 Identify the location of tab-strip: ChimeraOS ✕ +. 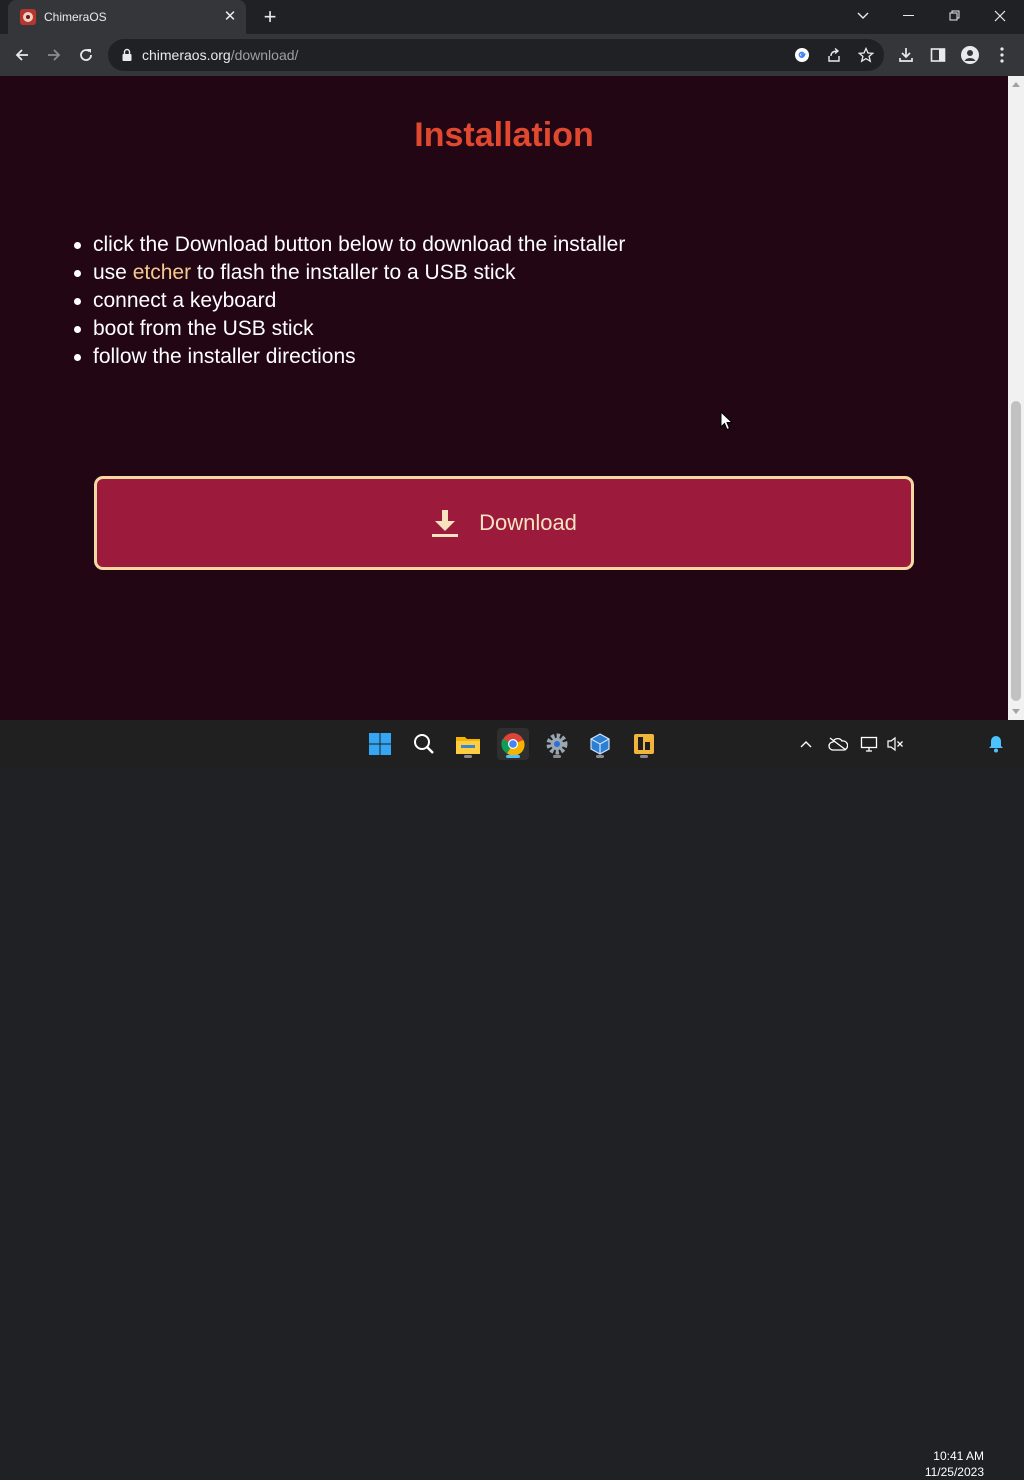
(512, 17).